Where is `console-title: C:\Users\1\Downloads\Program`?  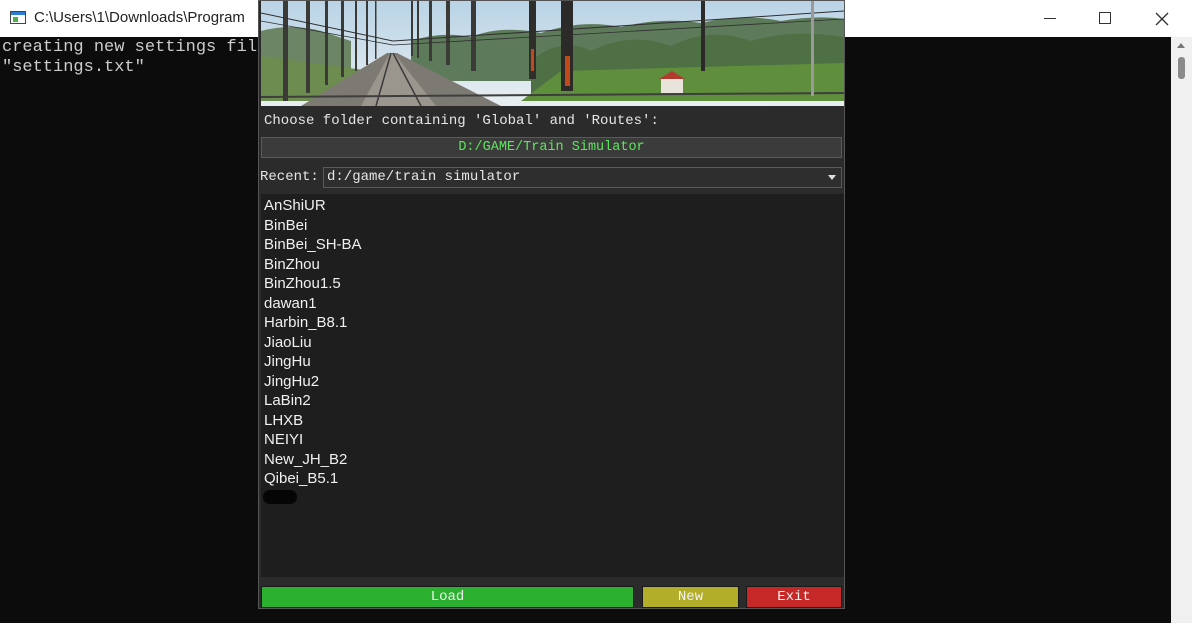 console-title: C:\Users\1\Downloads\Program is located at coordinates (139, 17).